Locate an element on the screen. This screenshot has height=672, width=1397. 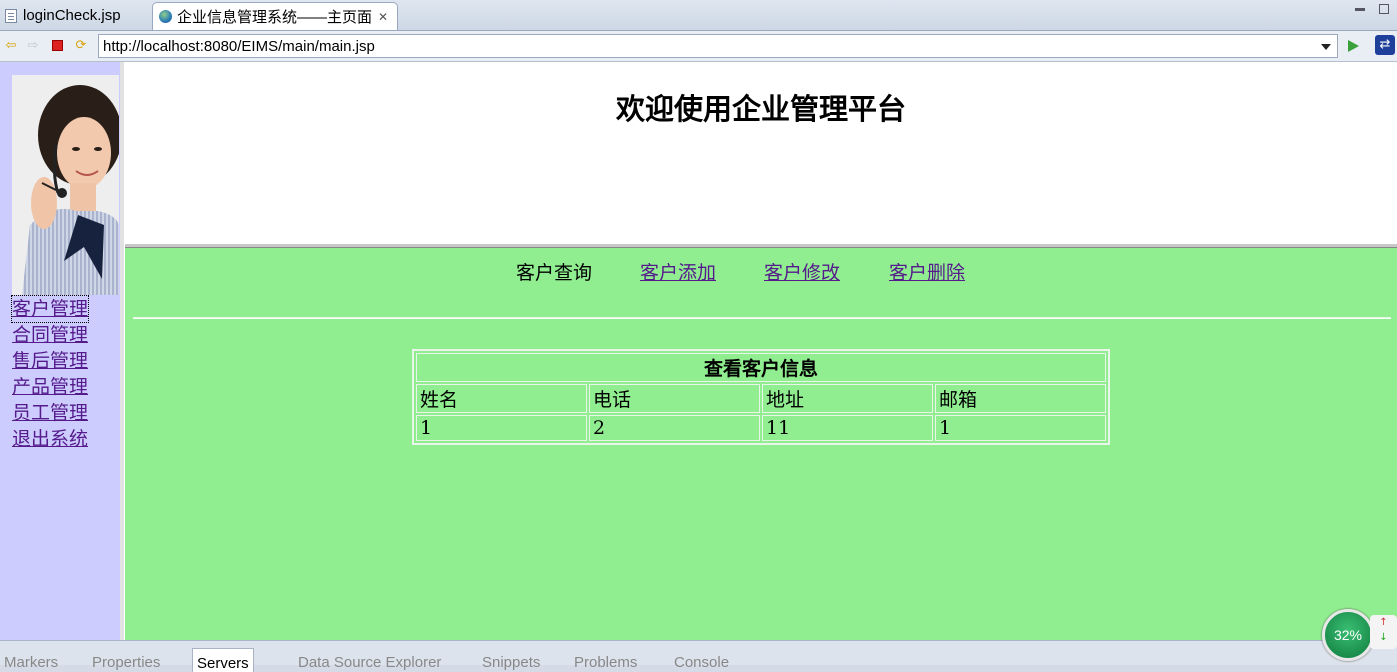
url-dropdown-icon is located at coordinates (1326, 47).